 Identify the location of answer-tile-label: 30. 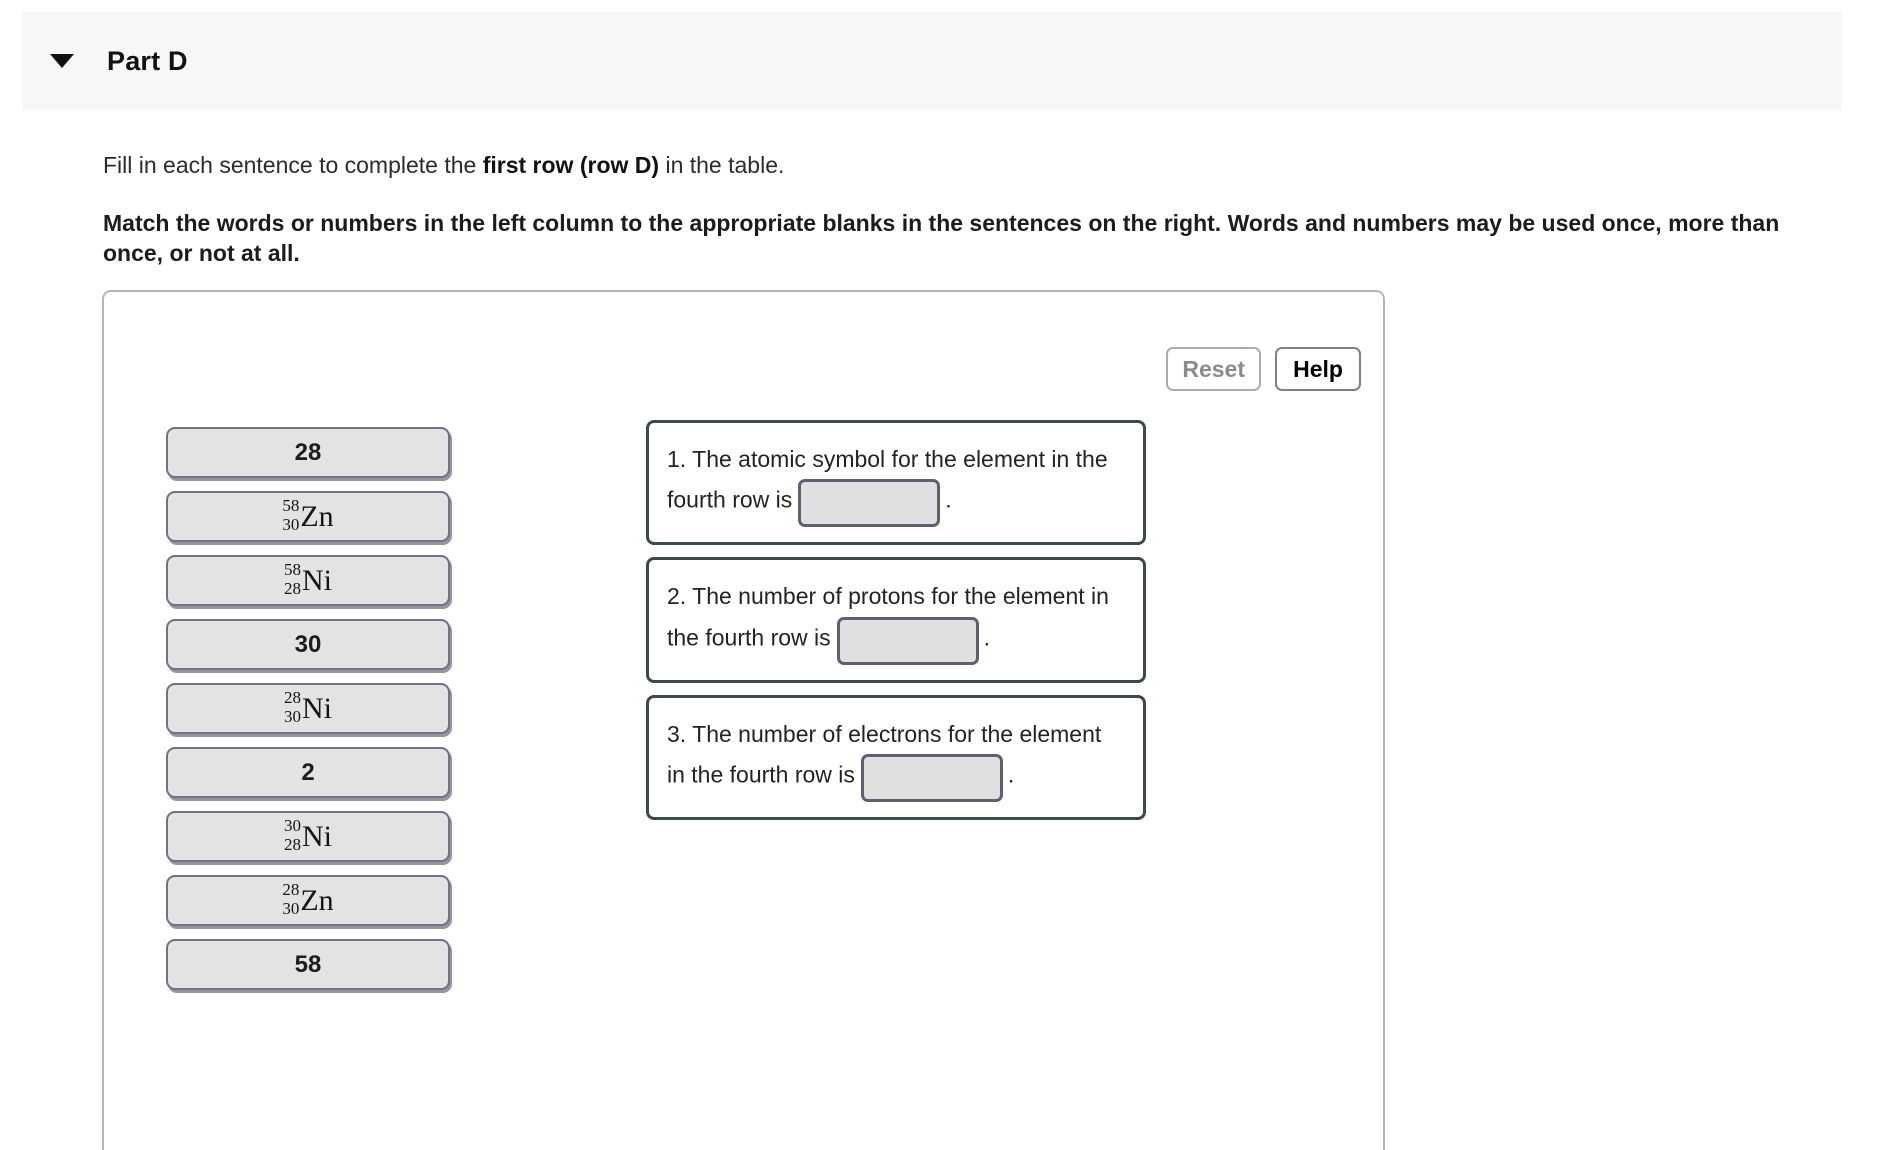
(308, 644).